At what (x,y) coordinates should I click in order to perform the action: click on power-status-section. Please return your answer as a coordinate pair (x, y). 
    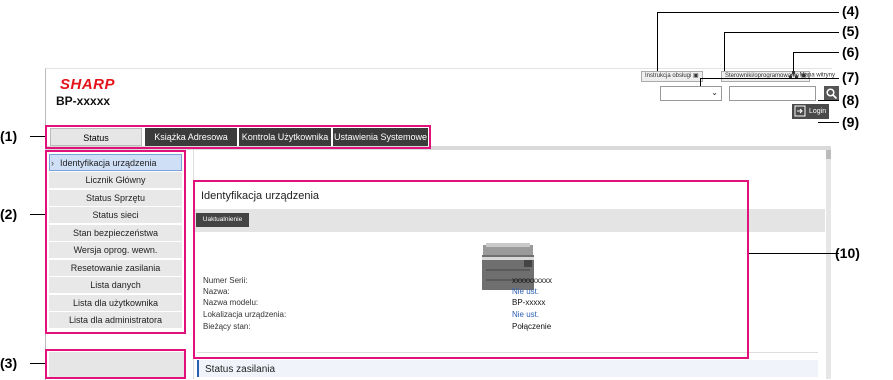
    Looking at the image, I should click on (507, 368).